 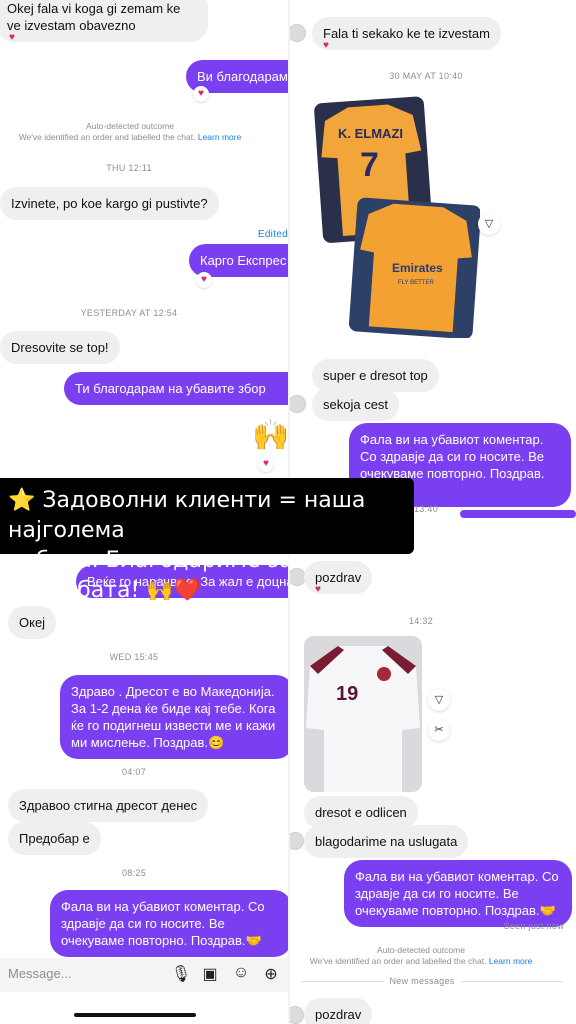 What do you see at coordinates (347, 694) in the screenshot?
I see `jersey-number-print: 19` at bounding box center [347, 694].